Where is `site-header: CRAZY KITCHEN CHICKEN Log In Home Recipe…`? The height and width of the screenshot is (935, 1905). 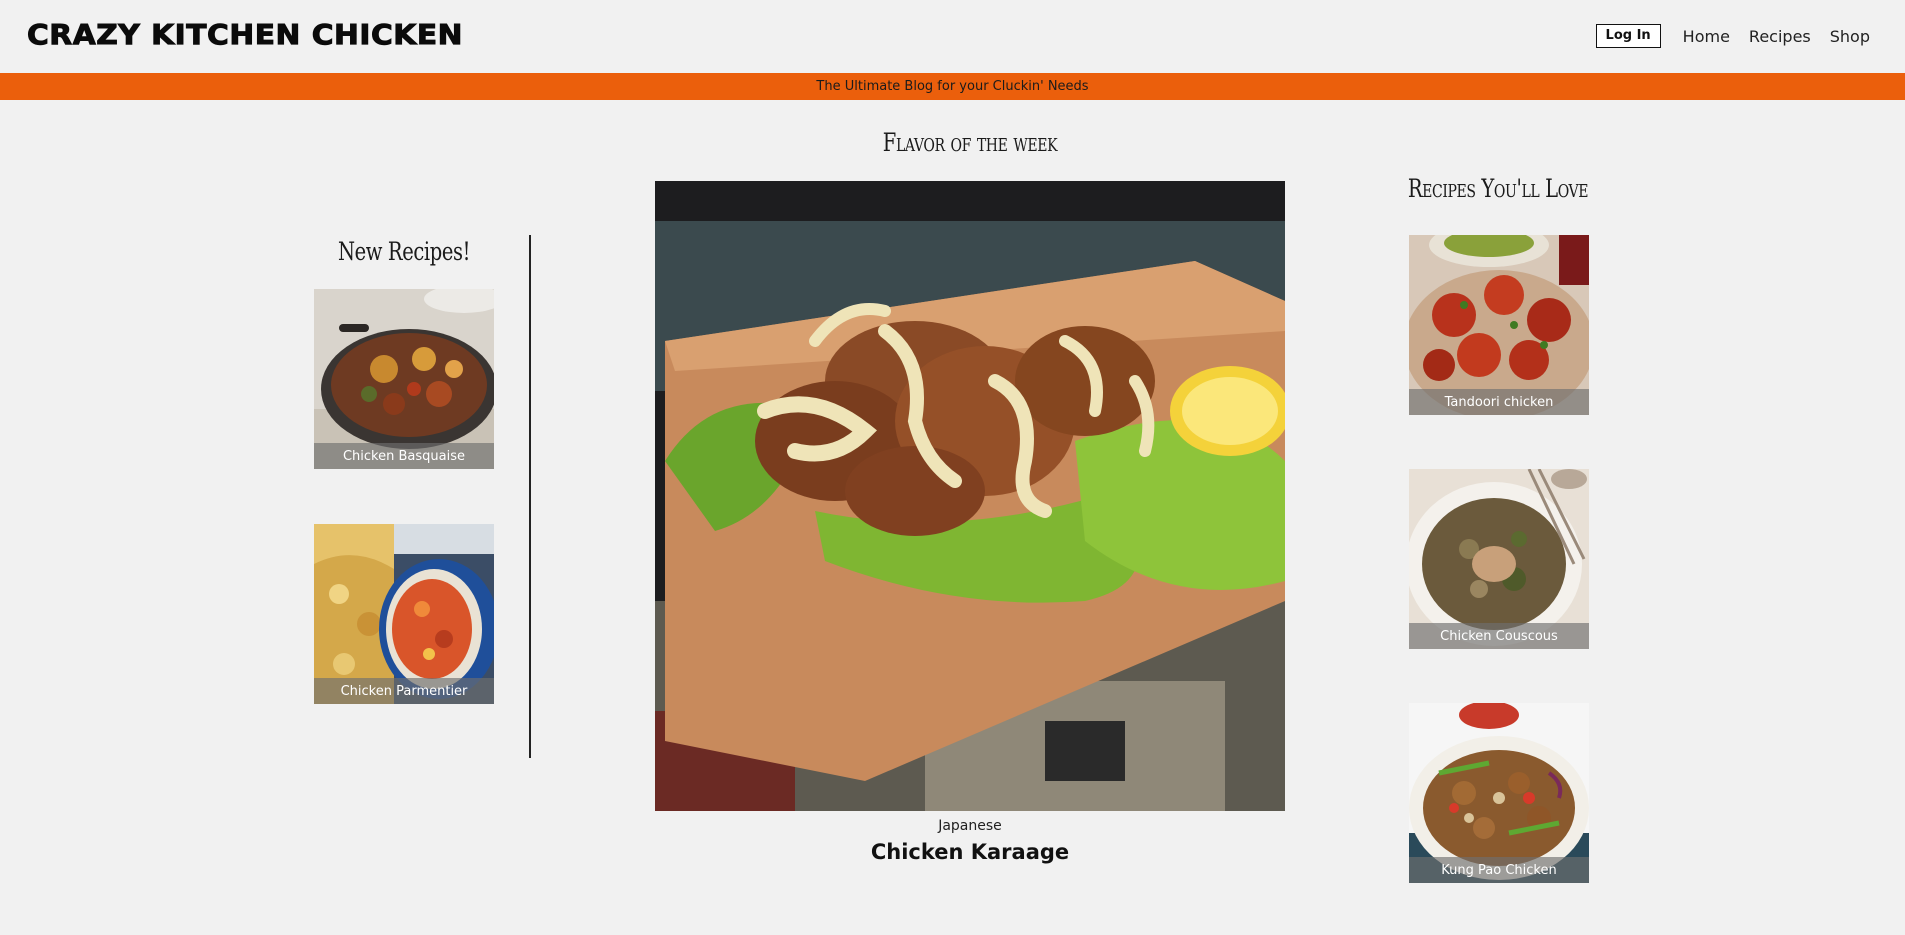 site-header: CRAZY KITCHEN CHICKEN Log In Home Recipe… is located at coordinates (952, 36).